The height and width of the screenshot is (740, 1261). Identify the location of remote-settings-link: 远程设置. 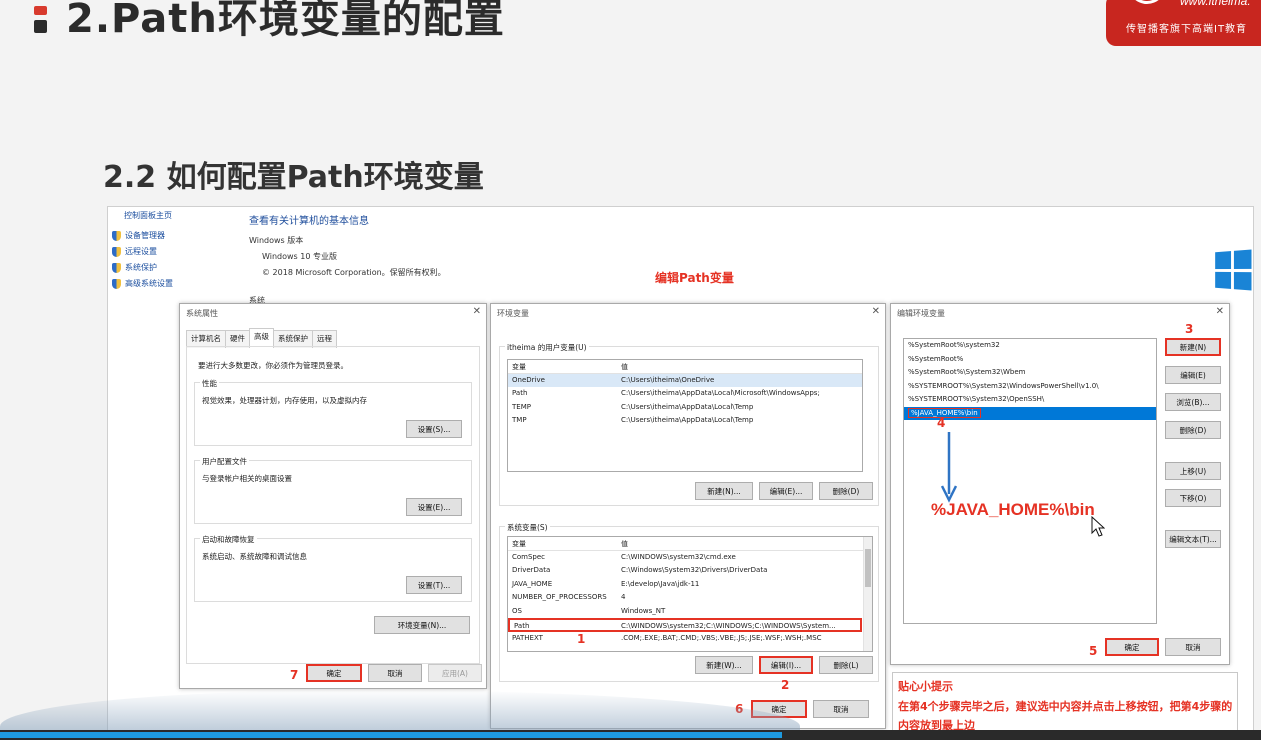
(134, 251).